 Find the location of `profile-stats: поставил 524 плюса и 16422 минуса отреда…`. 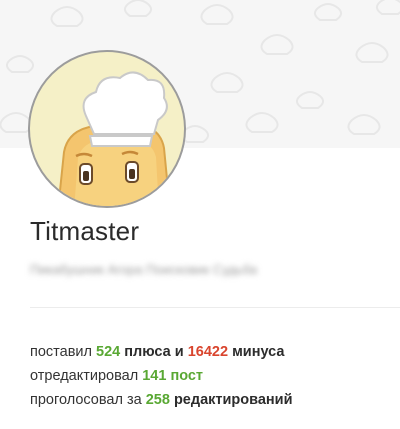

profile-stats: поставил 524 плюса и 16422 минуса отреда… is located at coordinates (161, 376).